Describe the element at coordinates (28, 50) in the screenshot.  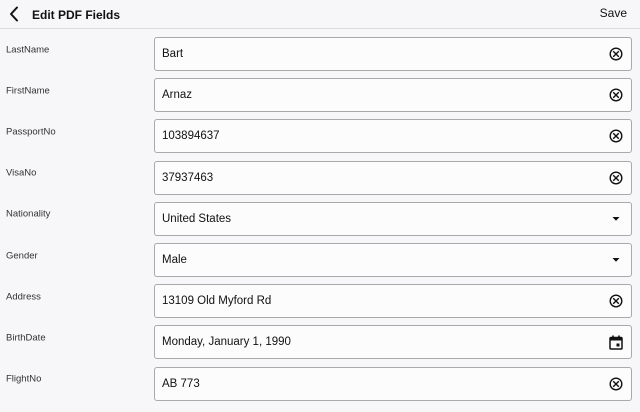
I see `field-label: LastName` at that location.